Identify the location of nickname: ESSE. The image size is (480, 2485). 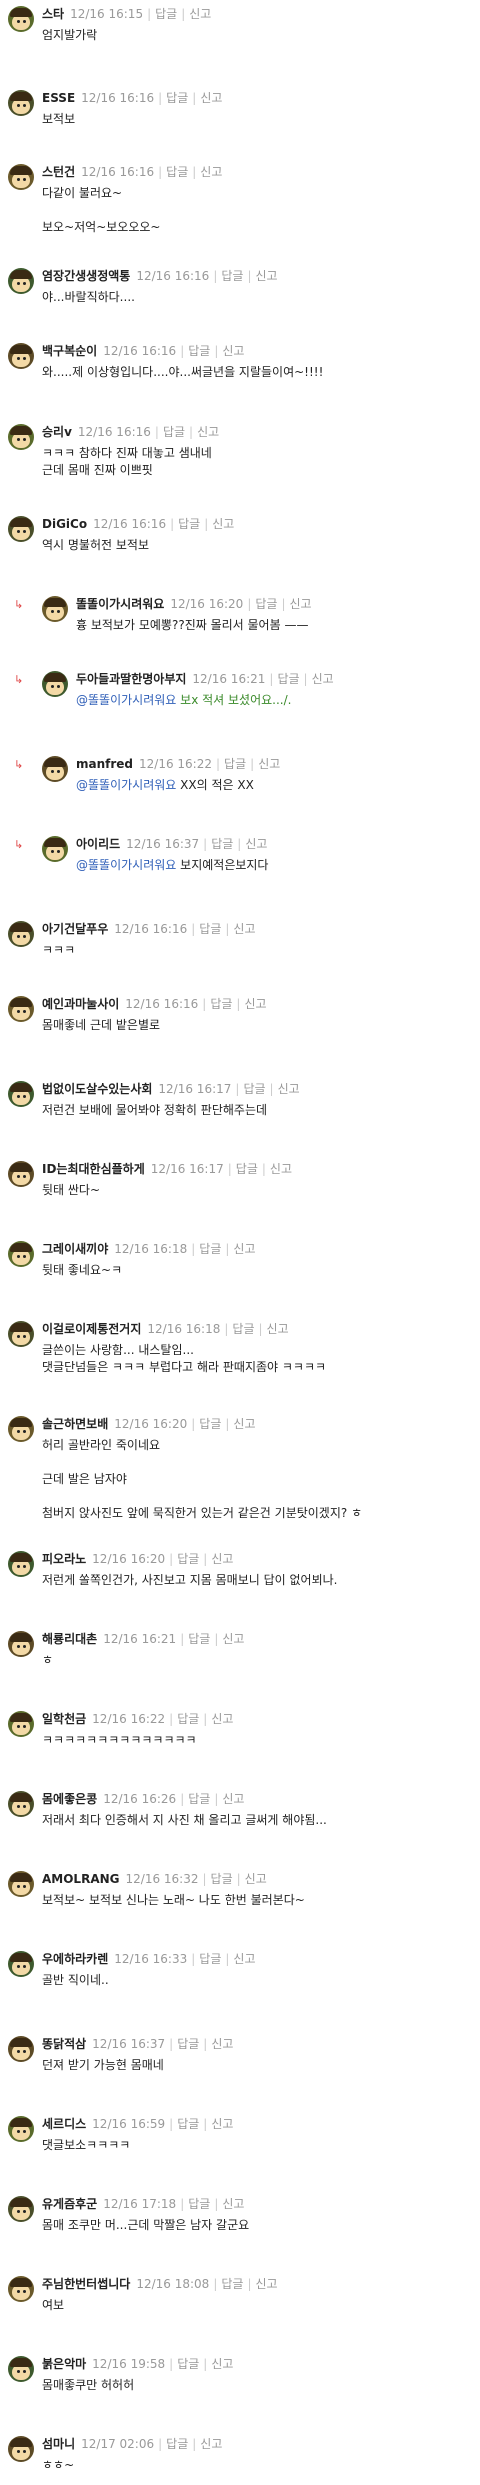
(58, 98).